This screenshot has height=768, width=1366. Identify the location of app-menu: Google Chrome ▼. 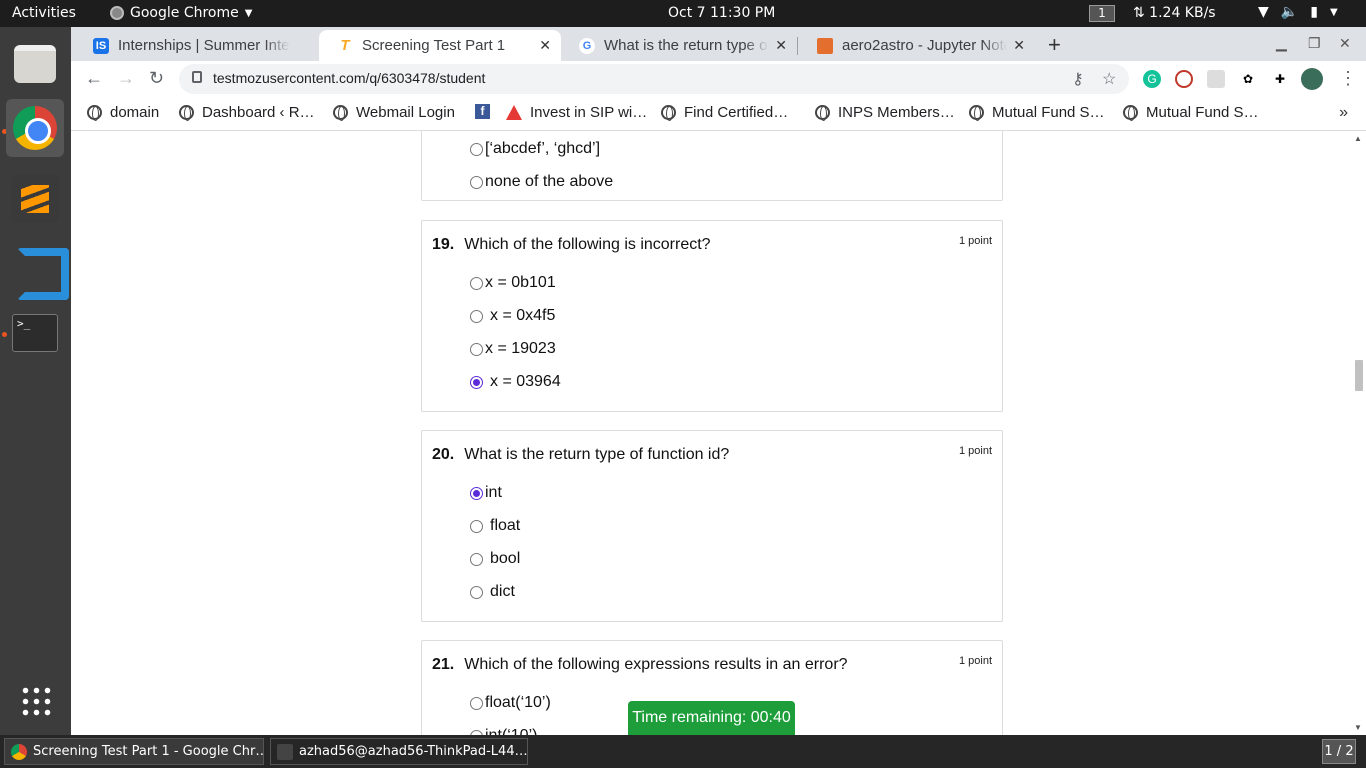
(181, 13).